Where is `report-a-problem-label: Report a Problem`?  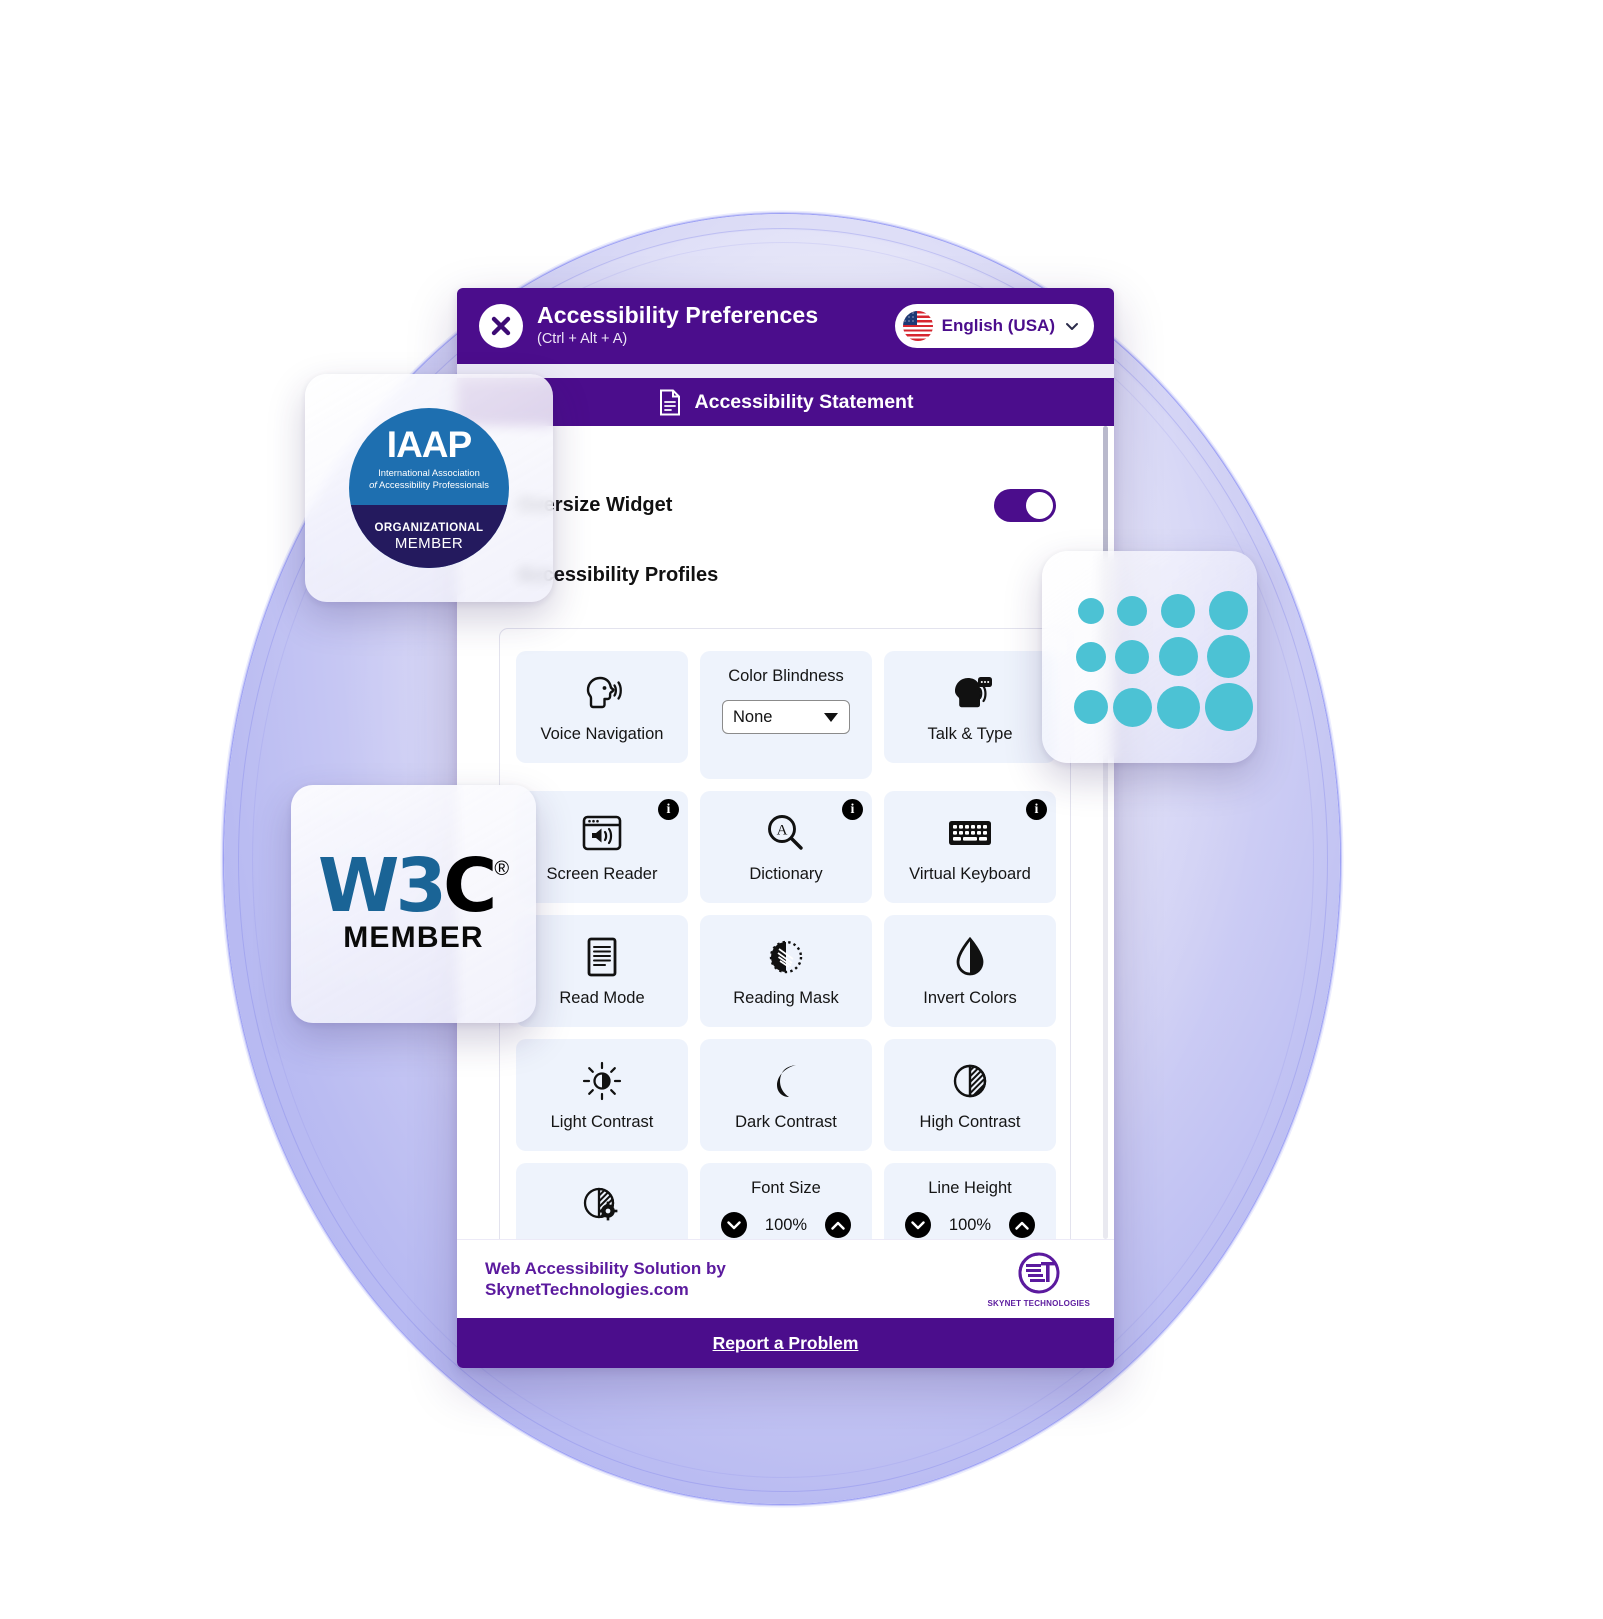 report-a-problem-label: Report a Problem is located at coordinates (785, 1342).